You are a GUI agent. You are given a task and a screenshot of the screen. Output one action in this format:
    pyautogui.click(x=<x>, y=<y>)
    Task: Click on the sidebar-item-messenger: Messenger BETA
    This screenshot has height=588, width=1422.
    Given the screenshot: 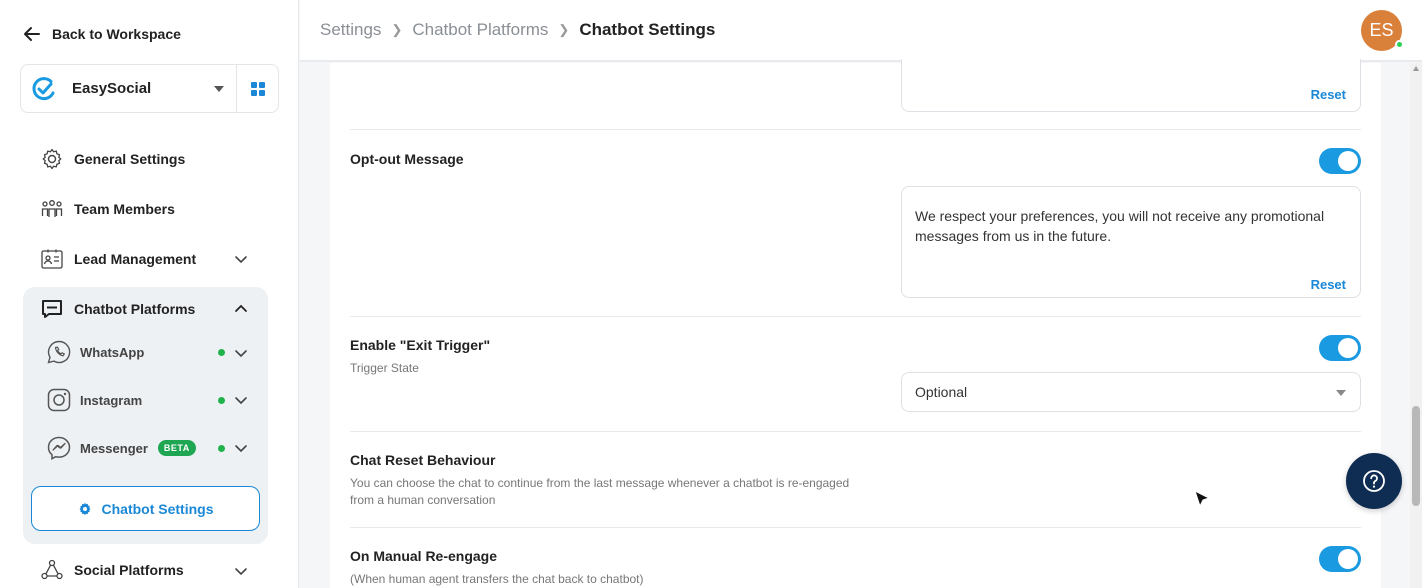 What is the action you would take?
    pyautogui.click(x=121, y=448)
    